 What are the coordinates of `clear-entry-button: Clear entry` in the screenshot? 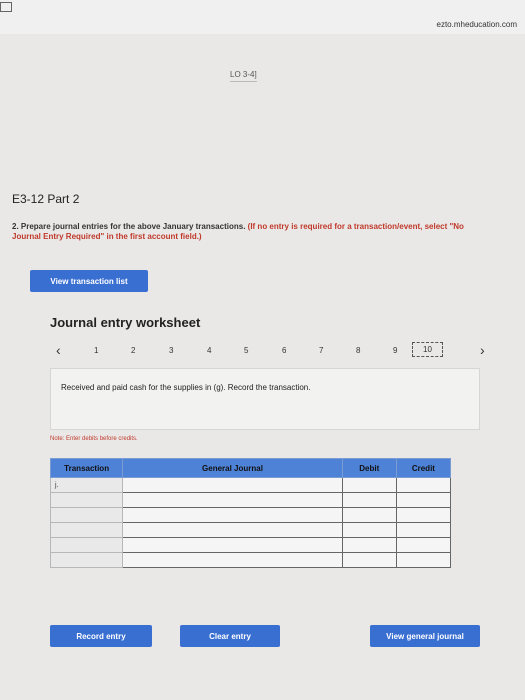 It's located at (230, 636).